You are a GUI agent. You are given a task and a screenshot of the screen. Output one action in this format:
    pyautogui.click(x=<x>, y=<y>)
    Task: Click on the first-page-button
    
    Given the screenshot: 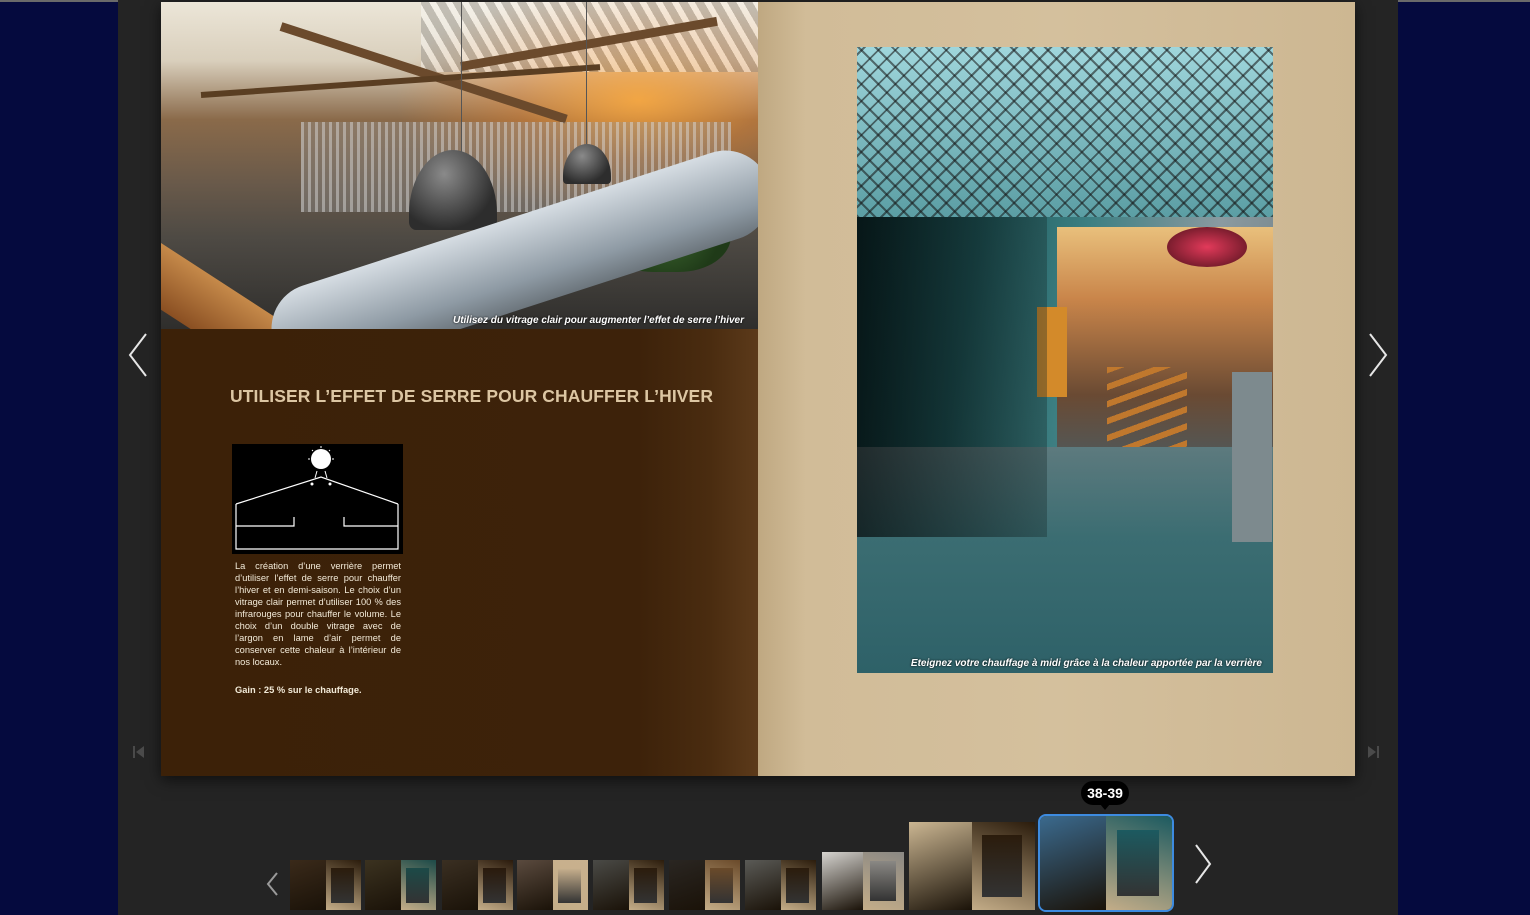 What is the action you would take?
    pyautogui.click(x=138, y=752)
    